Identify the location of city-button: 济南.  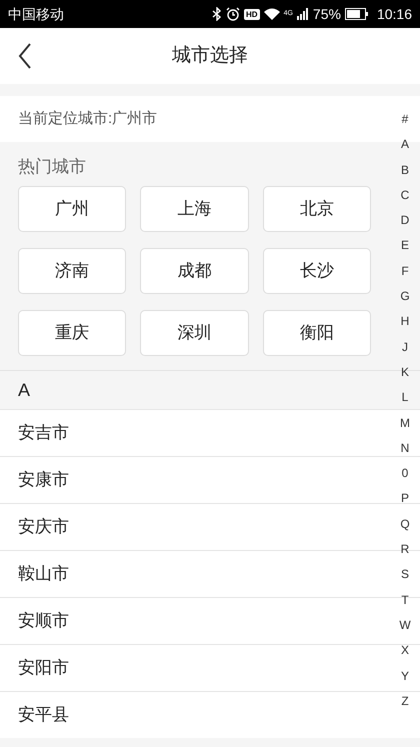
(72, 271).